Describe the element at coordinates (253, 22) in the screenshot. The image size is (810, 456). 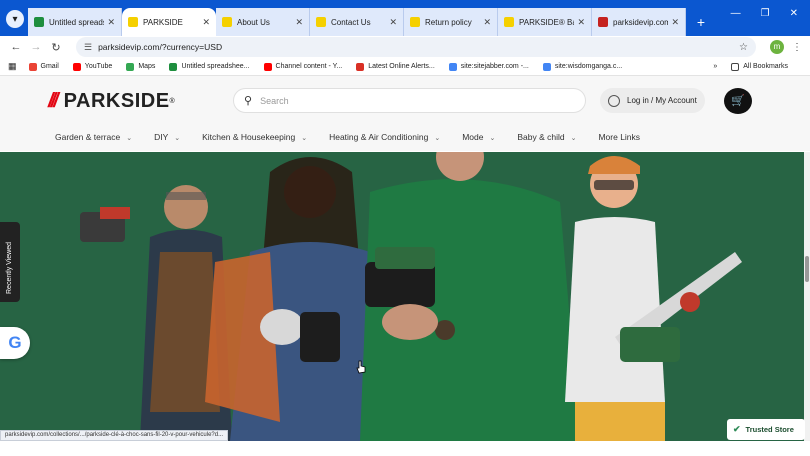
I see `tab-label: About Us` at that location.